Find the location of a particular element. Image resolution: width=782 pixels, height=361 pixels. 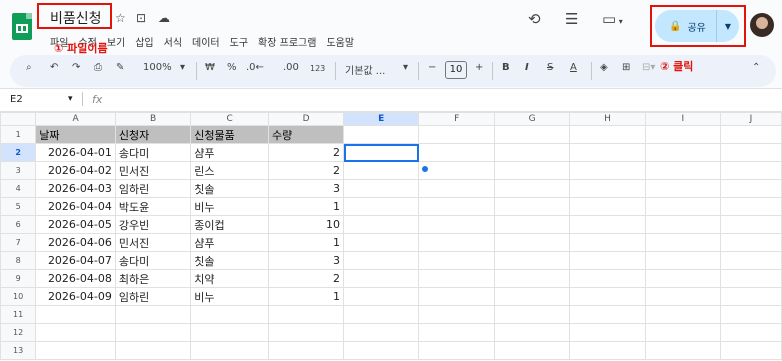

menu-help: 도움말 is located at coordinates (340, 41).